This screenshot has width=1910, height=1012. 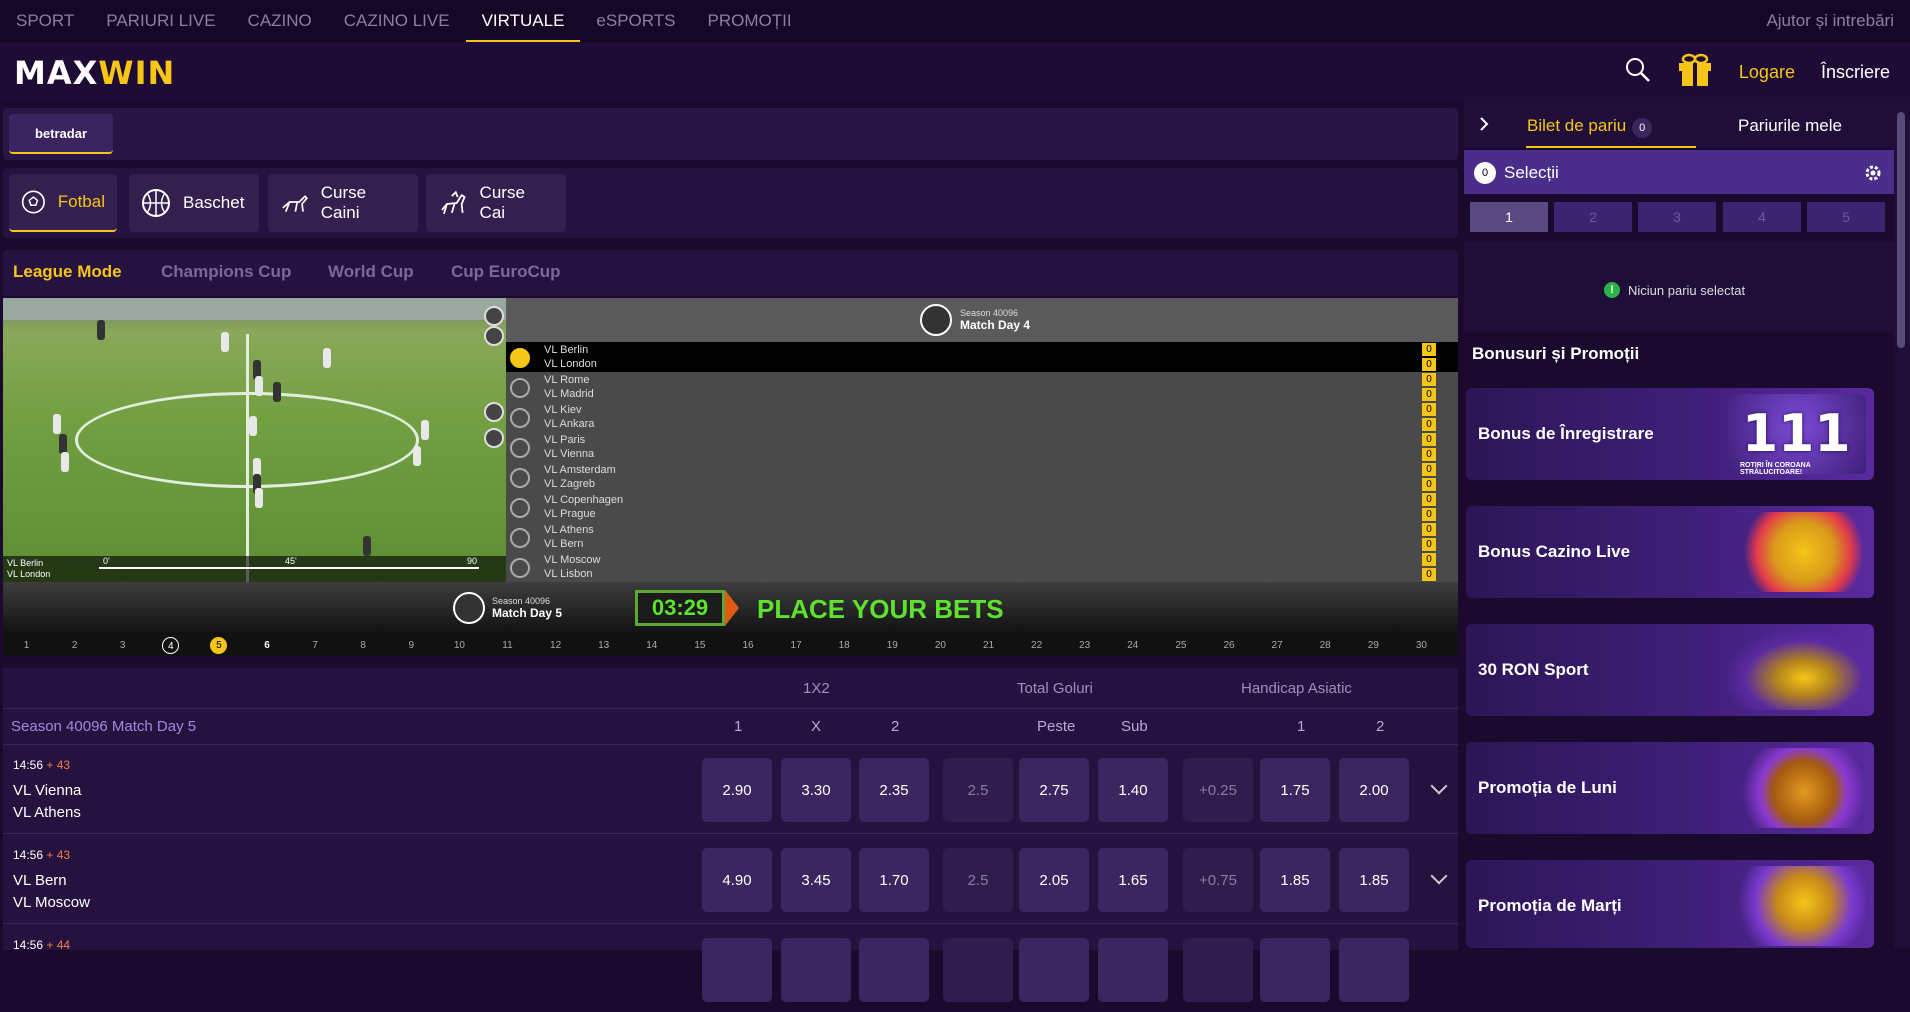 What do you see at coordinates (1084, 645) in the screenshot?
I see `matchday-23: 23` at bounding box center [1084, 645].